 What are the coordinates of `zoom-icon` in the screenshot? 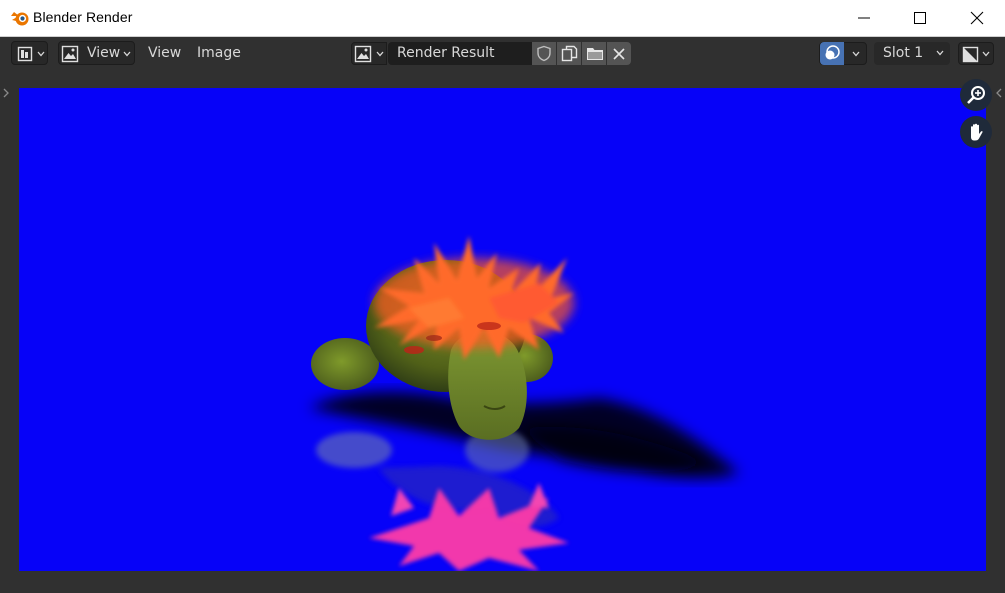 It's located at (976, 95).